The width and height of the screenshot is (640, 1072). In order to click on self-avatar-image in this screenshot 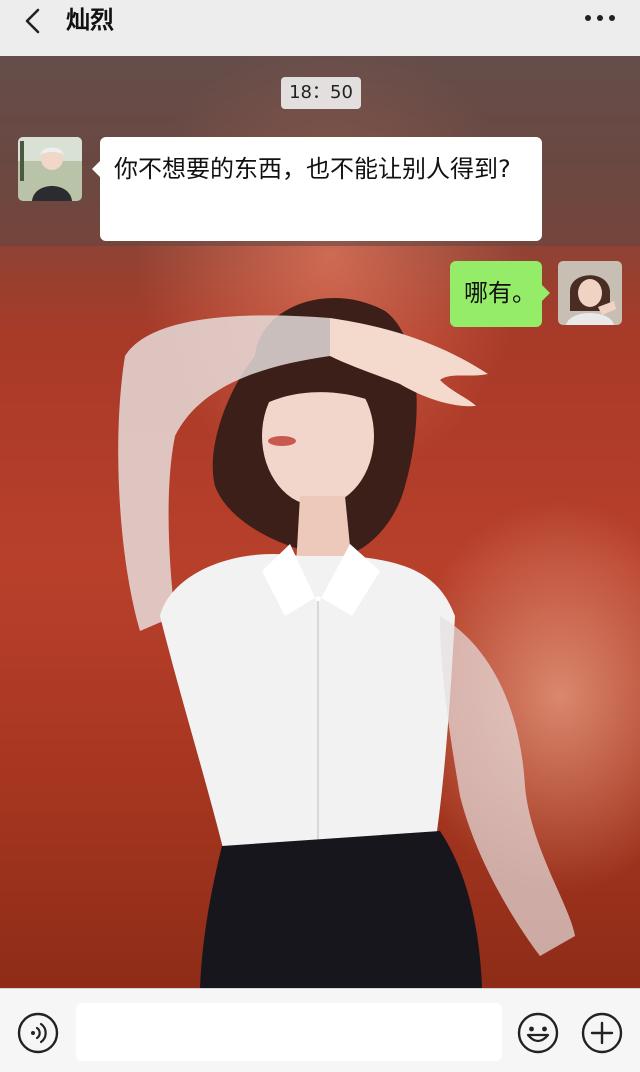, I will do `click(590, 293)`.